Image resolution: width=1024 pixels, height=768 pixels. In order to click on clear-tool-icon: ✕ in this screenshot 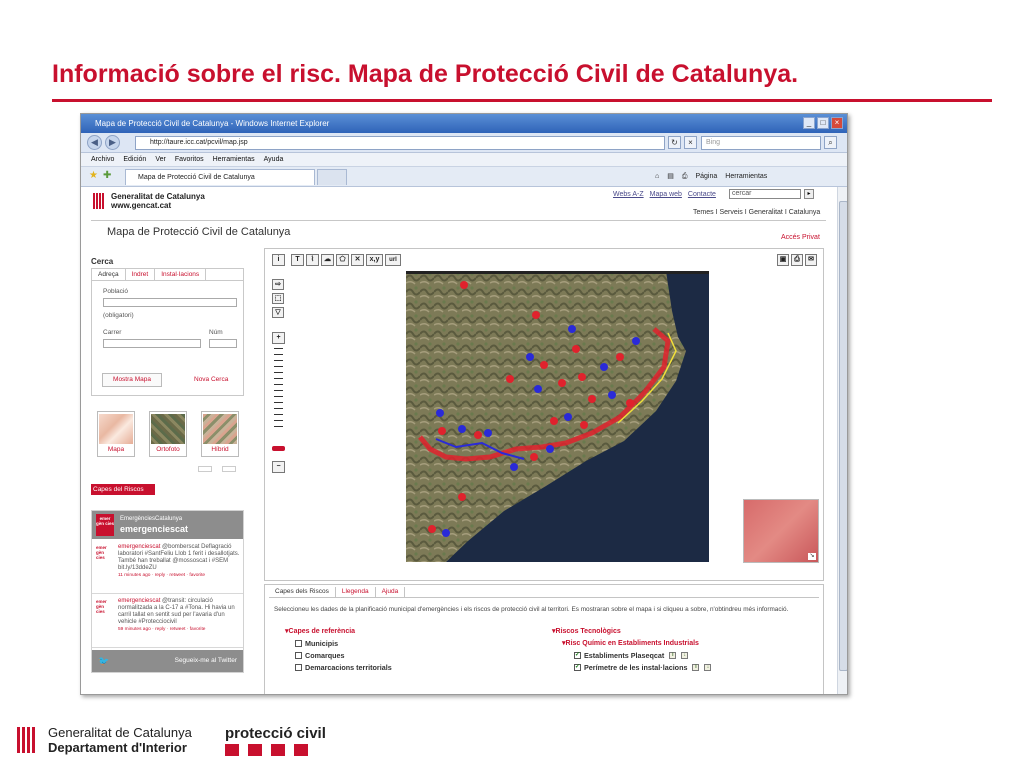, I will do `click(357, 260)`.